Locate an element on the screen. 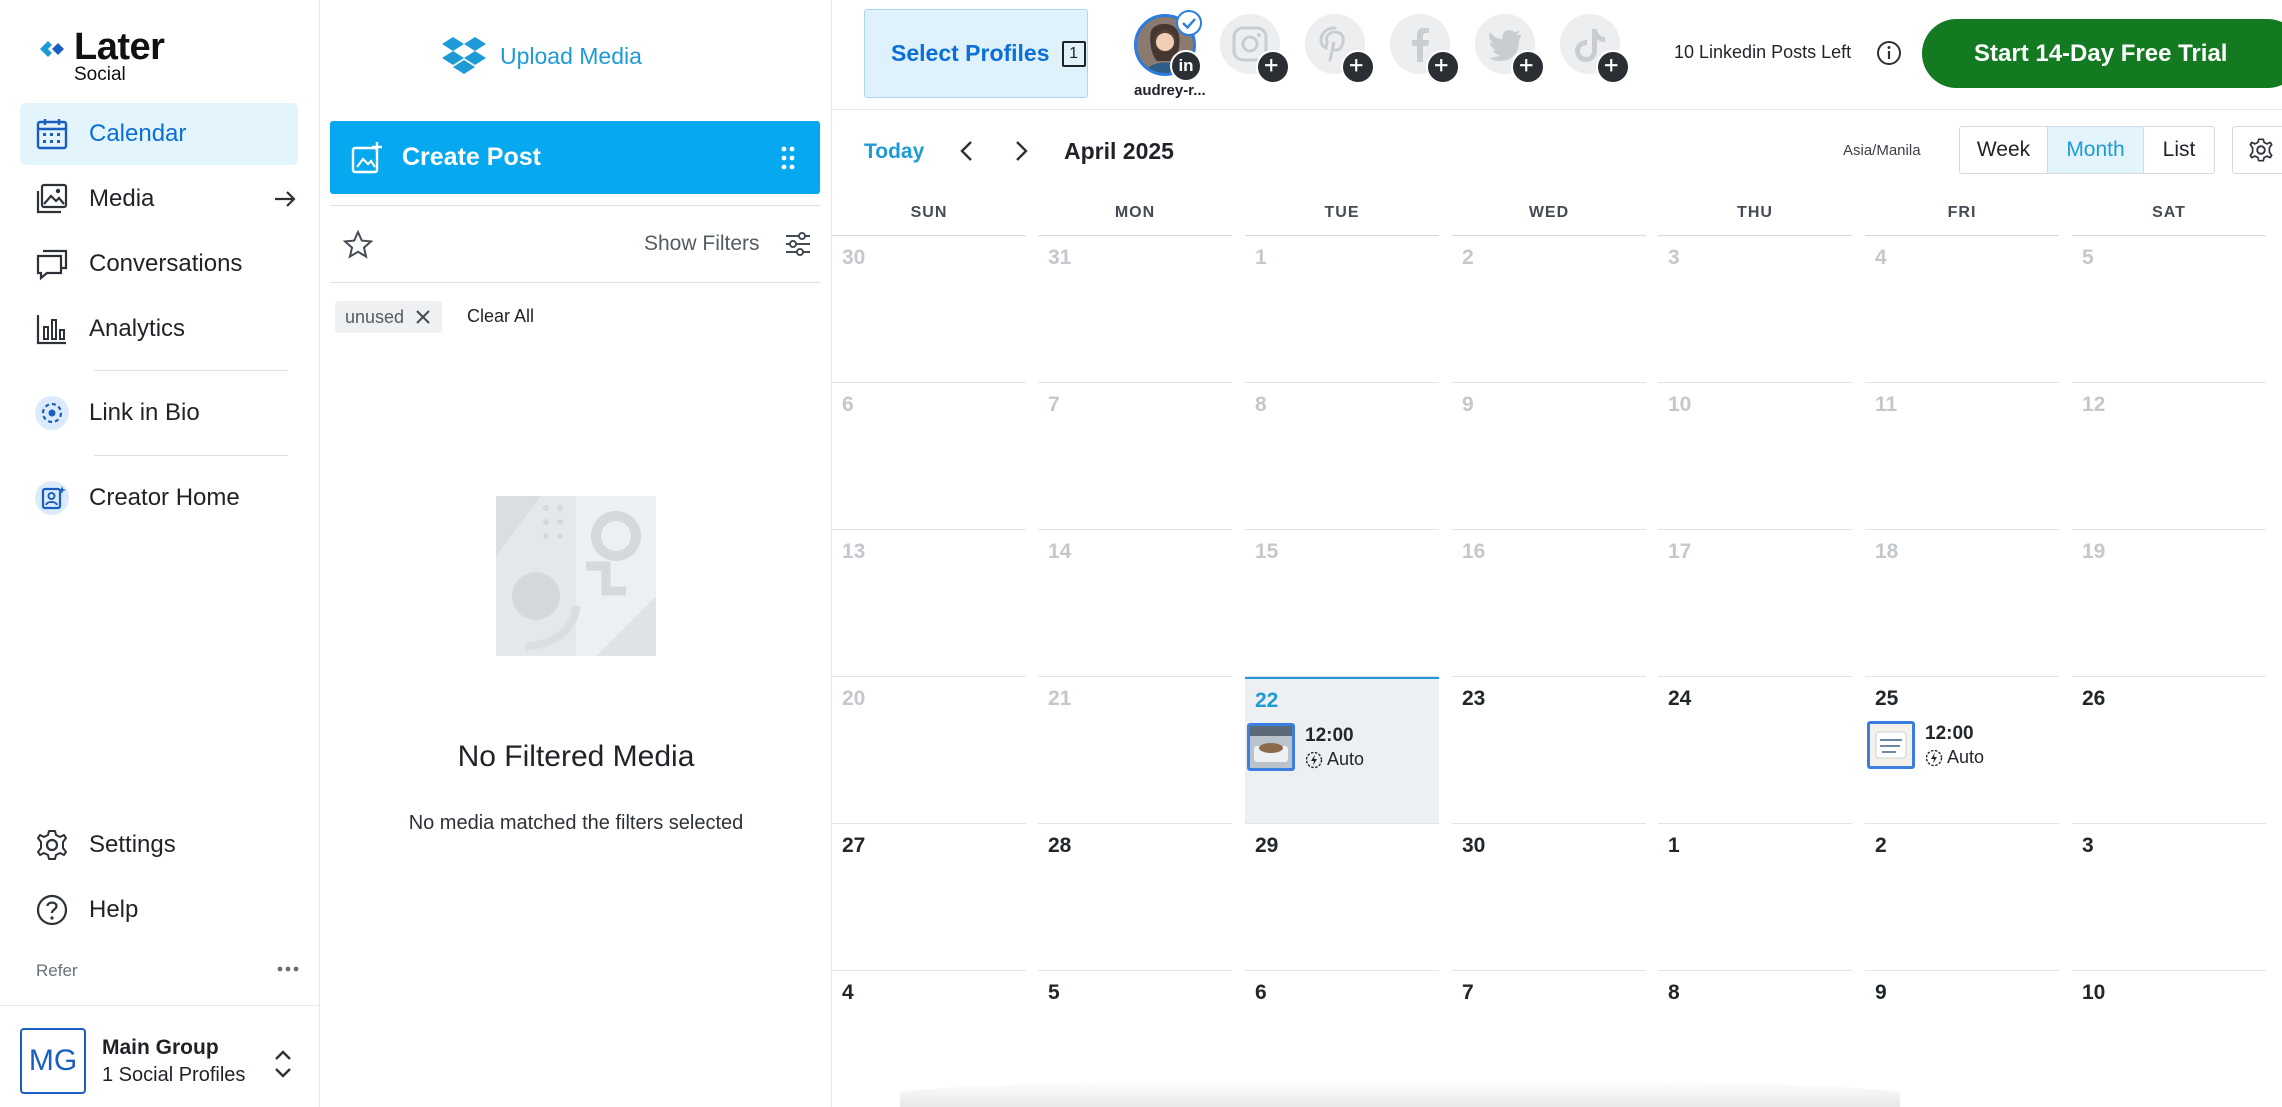 This screenshot has width=2282, height=1107. calendar-day-cell: 6 is located at coordinates (929, 456).